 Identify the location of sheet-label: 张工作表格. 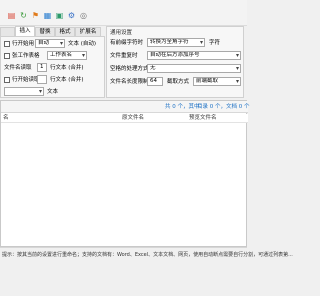
(26, 56).